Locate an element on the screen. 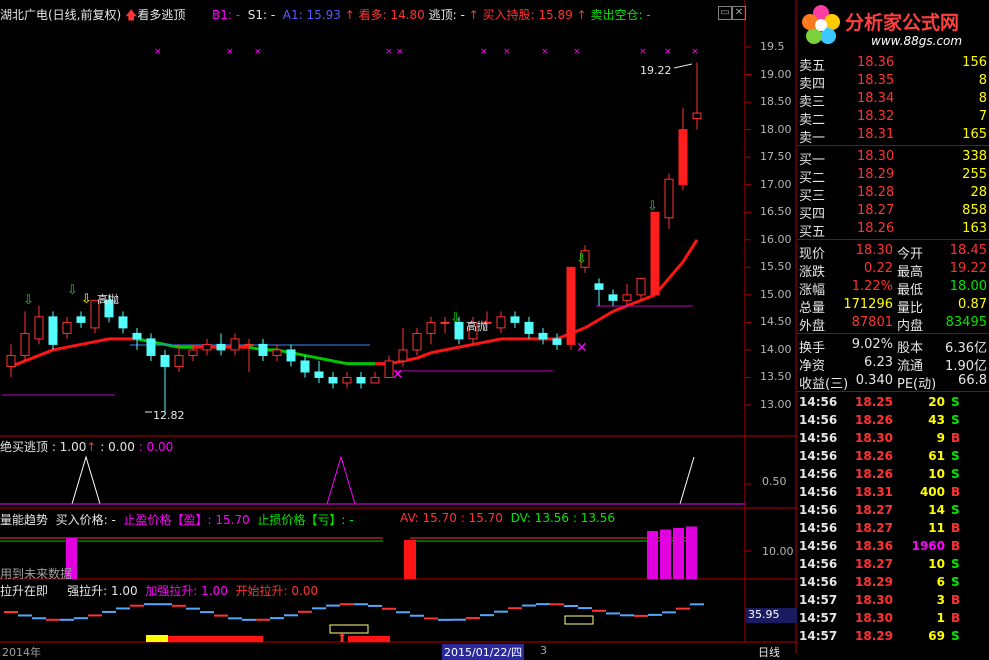  stock-title: 湖北广电(日线,前复权) is located at coordinates (61, 15).